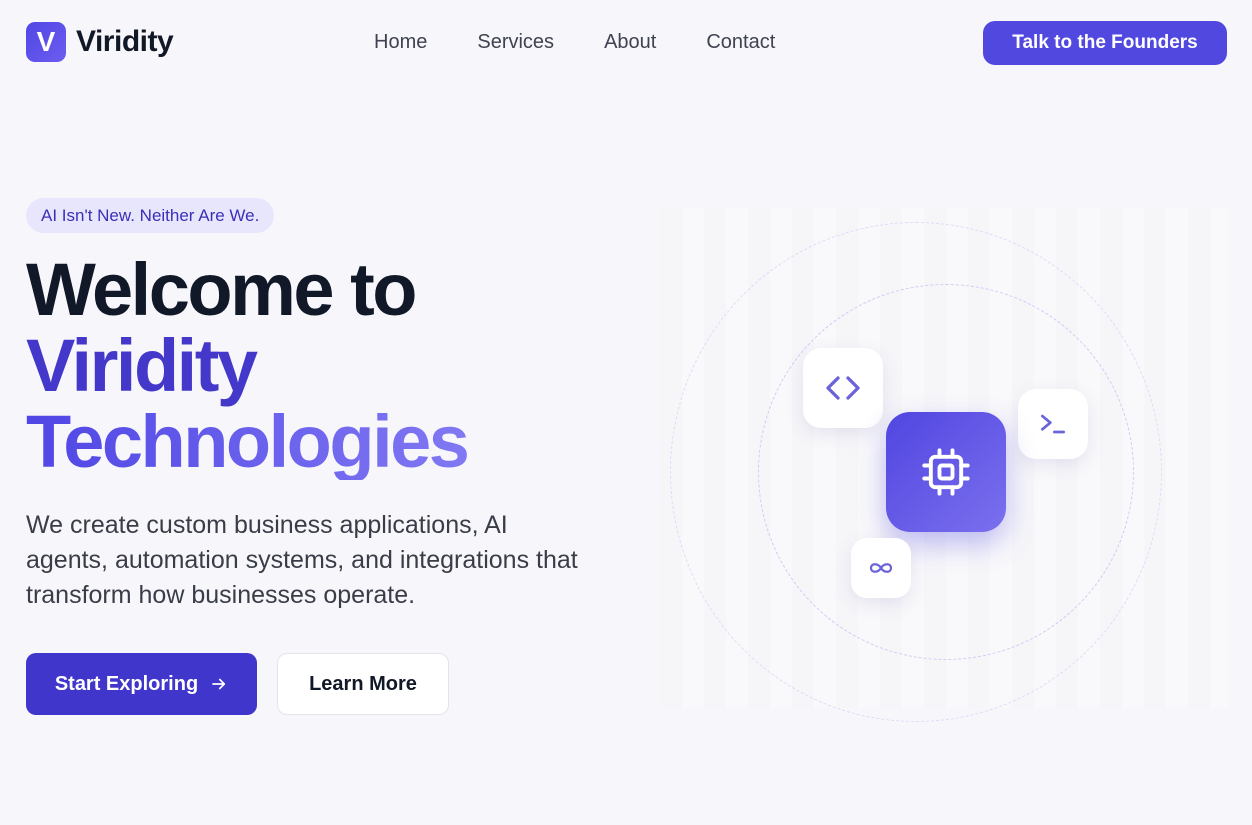 This screenshot has height=825, width=1252. Describe the element at coordinates (400, 42) in the screenshot. I see `nav-link-home: Home` at that location.